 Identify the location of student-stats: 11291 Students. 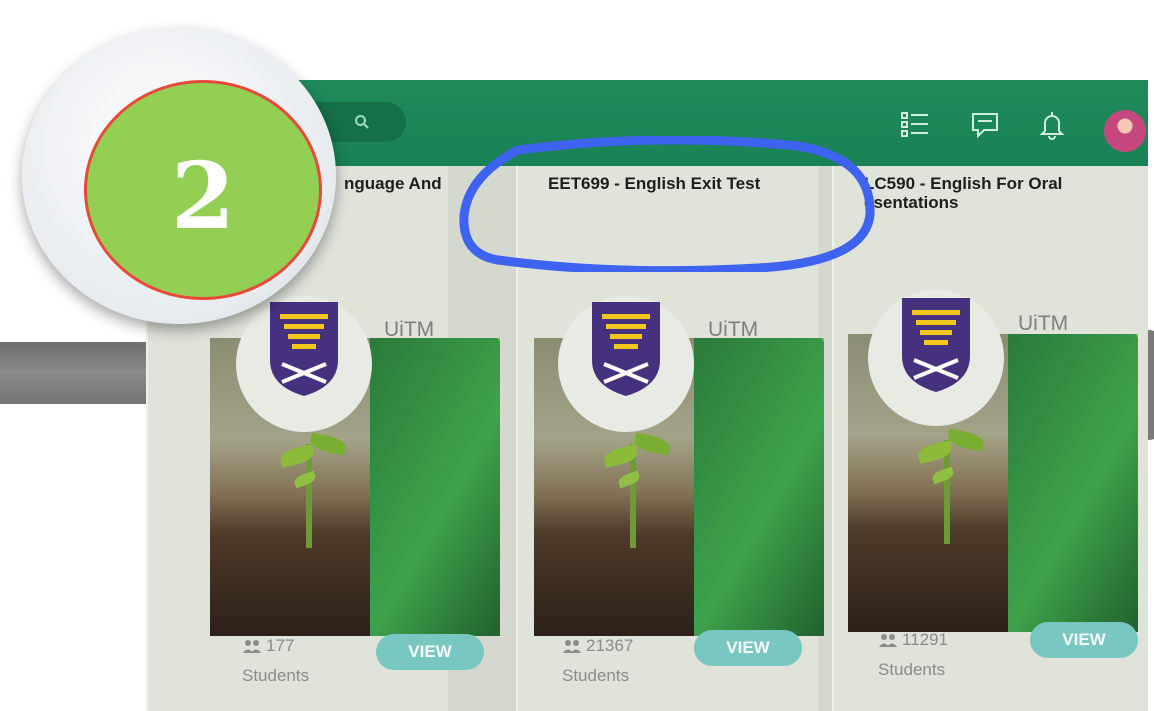
(913, 655).